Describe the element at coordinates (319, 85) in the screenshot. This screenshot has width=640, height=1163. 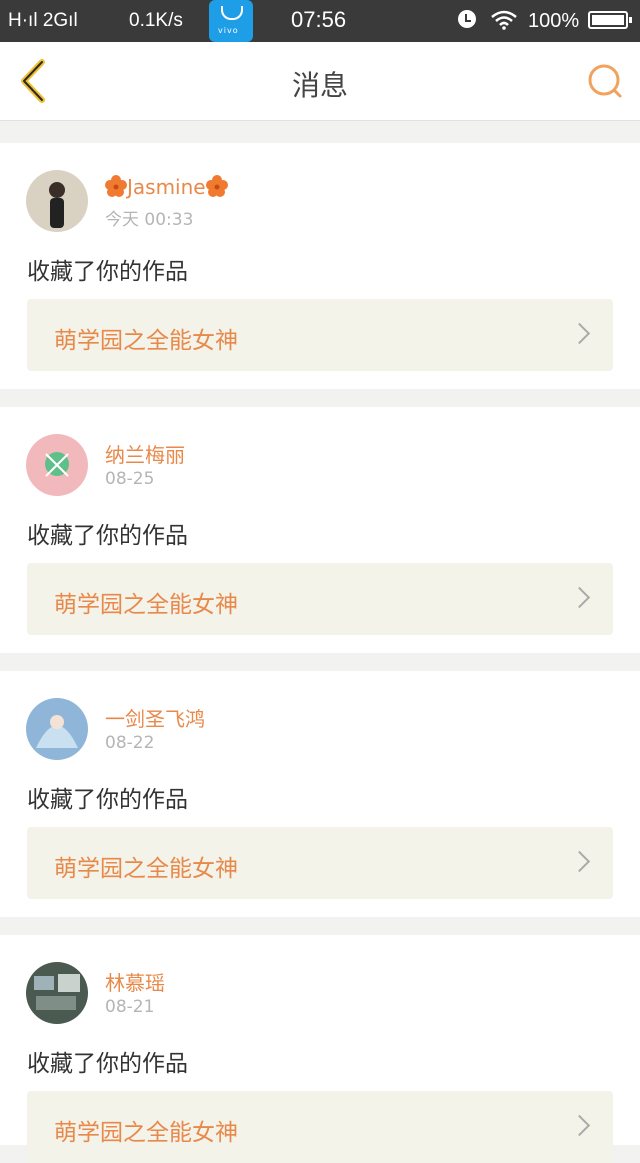
I see `page-title: 消息` at that location.